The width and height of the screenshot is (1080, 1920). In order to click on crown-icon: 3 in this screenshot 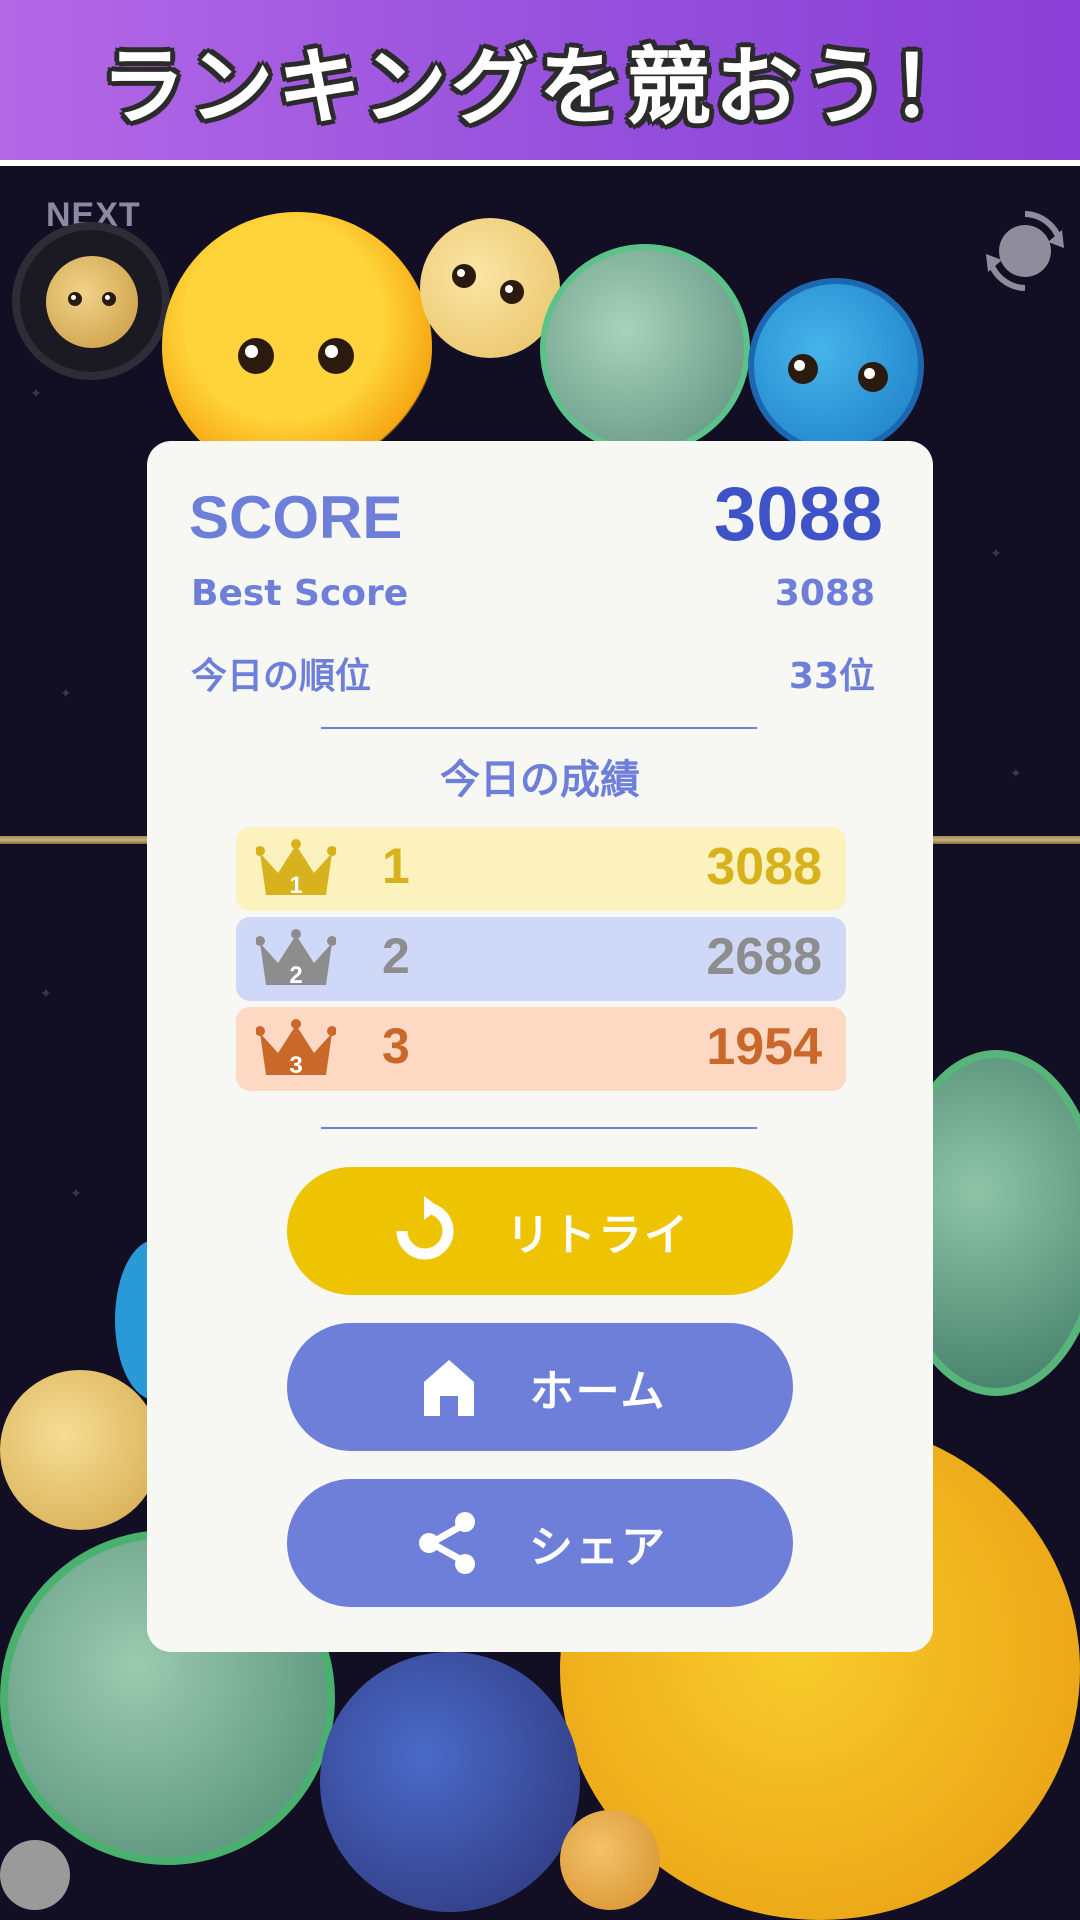, I will do `click(296, 1049)`.